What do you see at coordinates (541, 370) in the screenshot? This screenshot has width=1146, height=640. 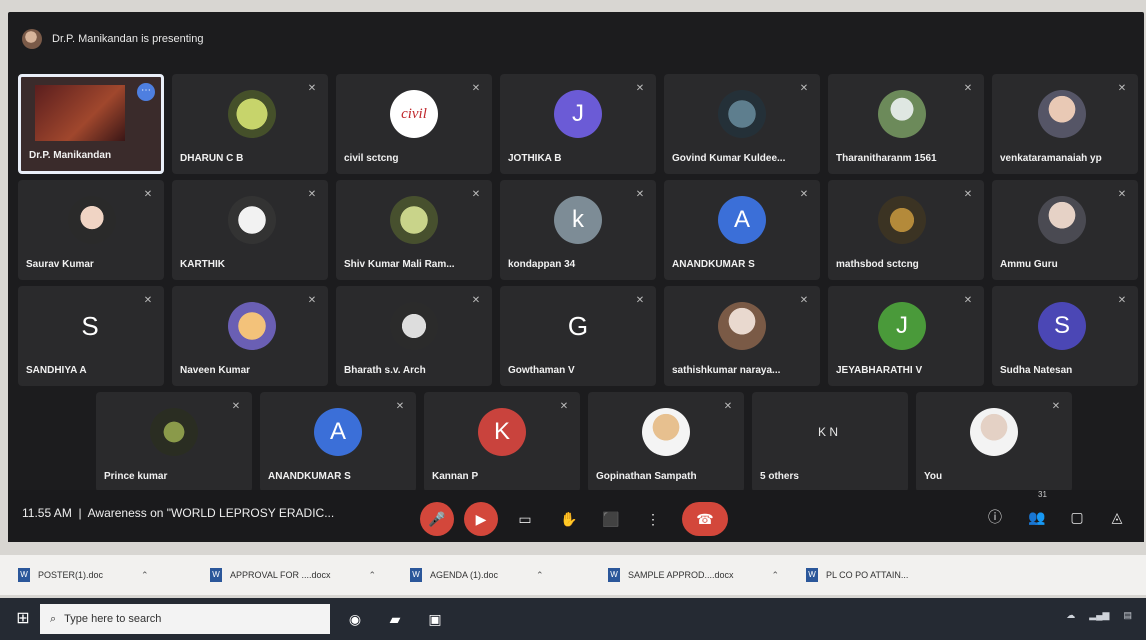 I see `participant-name: Gowthaman V` at bounding box center [541, 370].